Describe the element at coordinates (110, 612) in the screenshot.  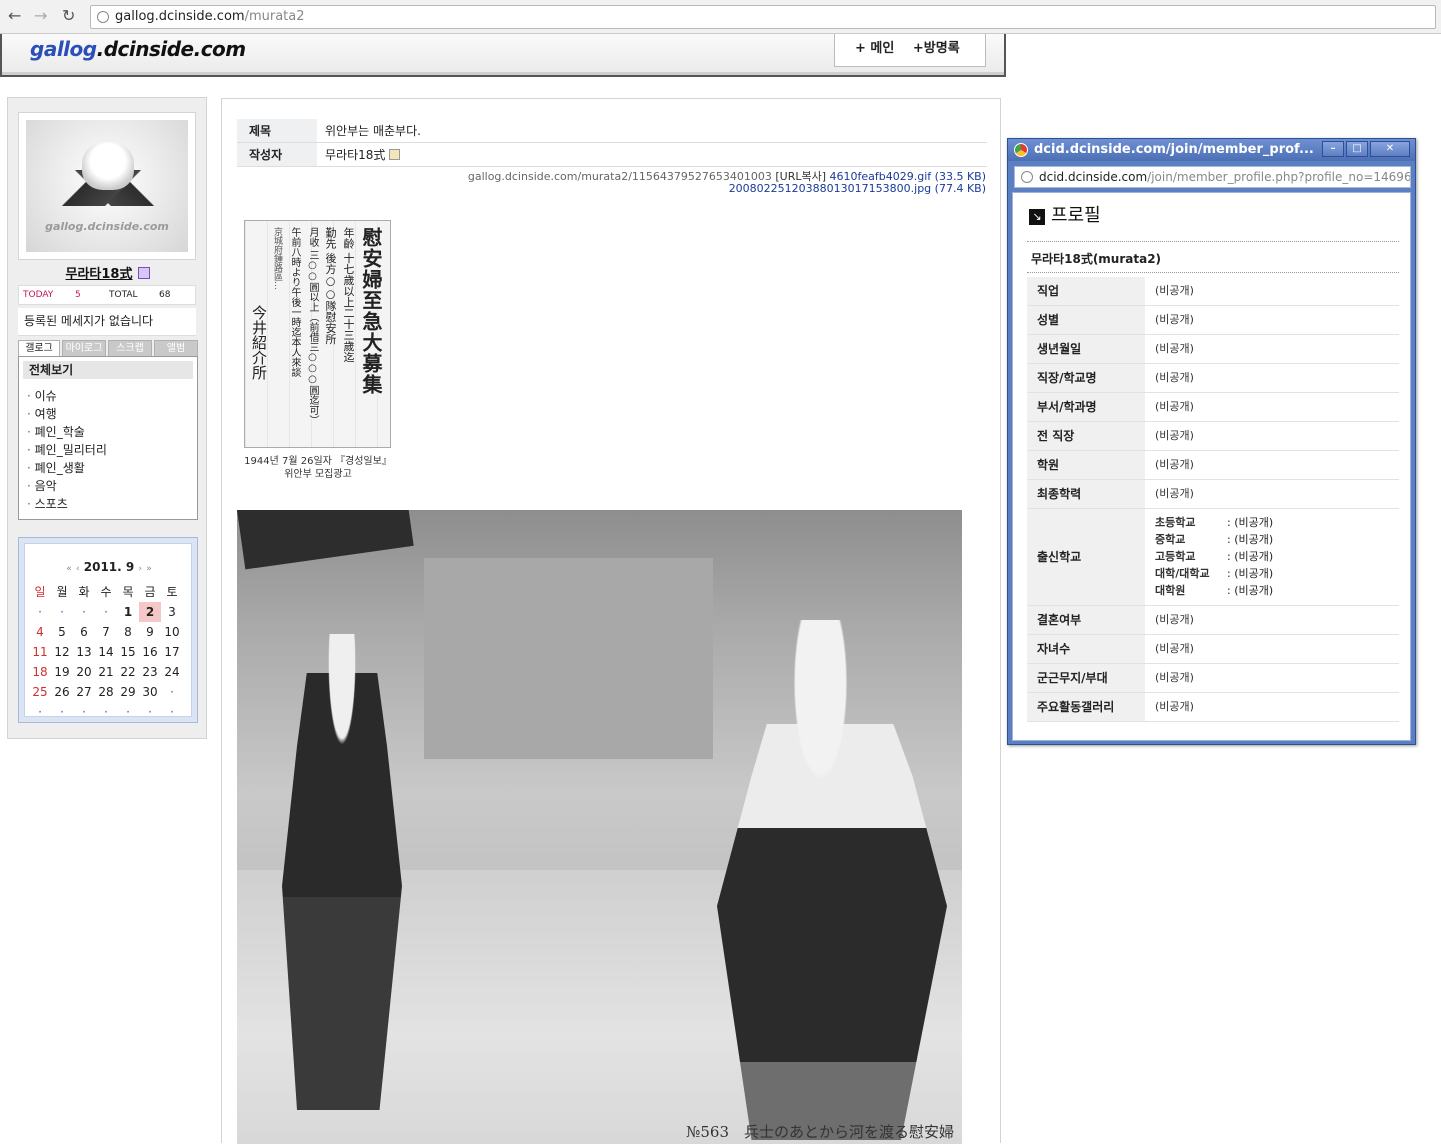
I see `calendar-week-row: · · · · 1 2 3` at that location.